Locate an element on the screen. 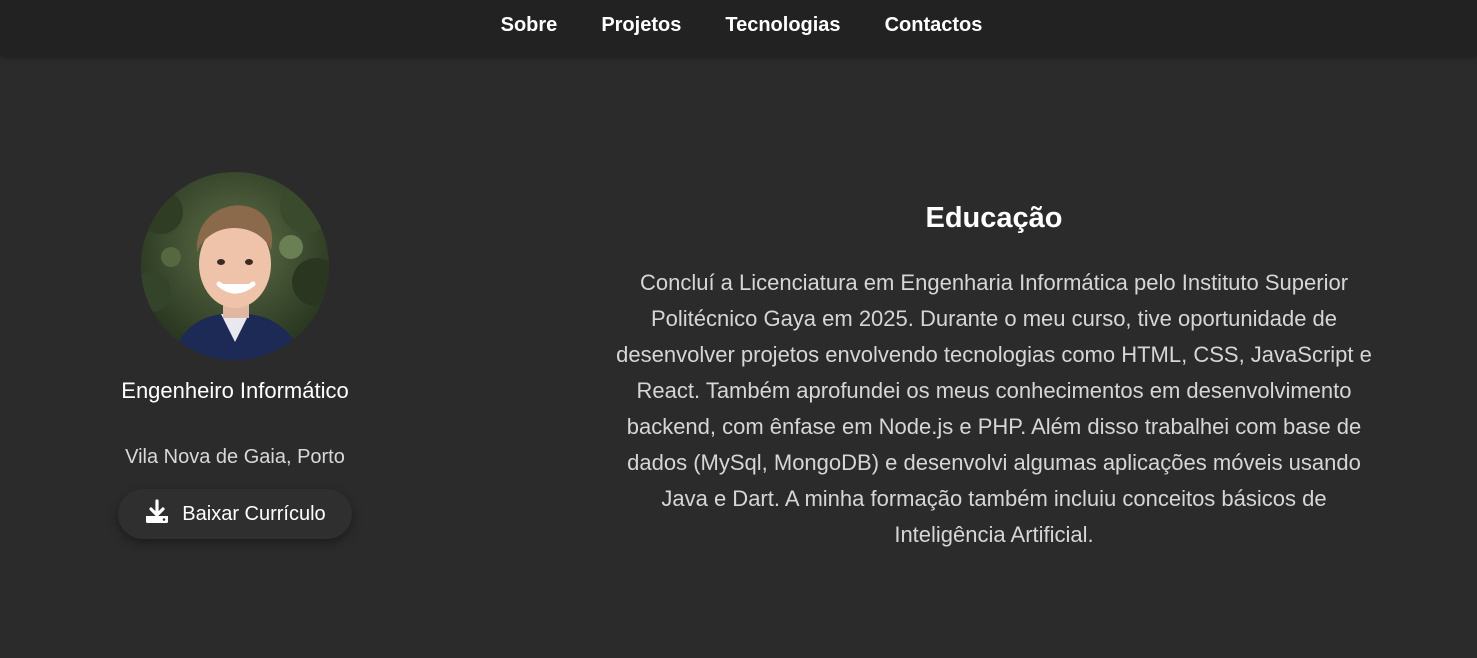  top-navbar: Sobre Projetos Tecnologias Contactos is located at coordinates (738, 27).